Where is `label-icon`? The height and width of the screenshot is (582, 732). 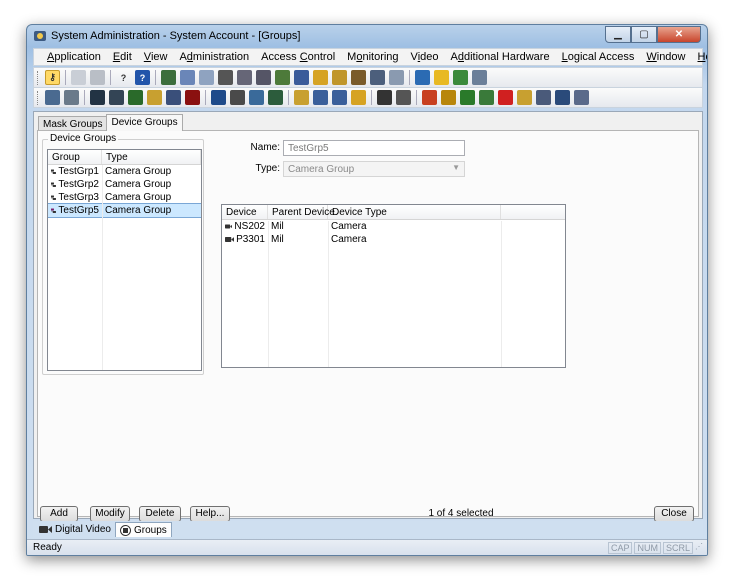 label-icon is located at coordinates (396, 77).